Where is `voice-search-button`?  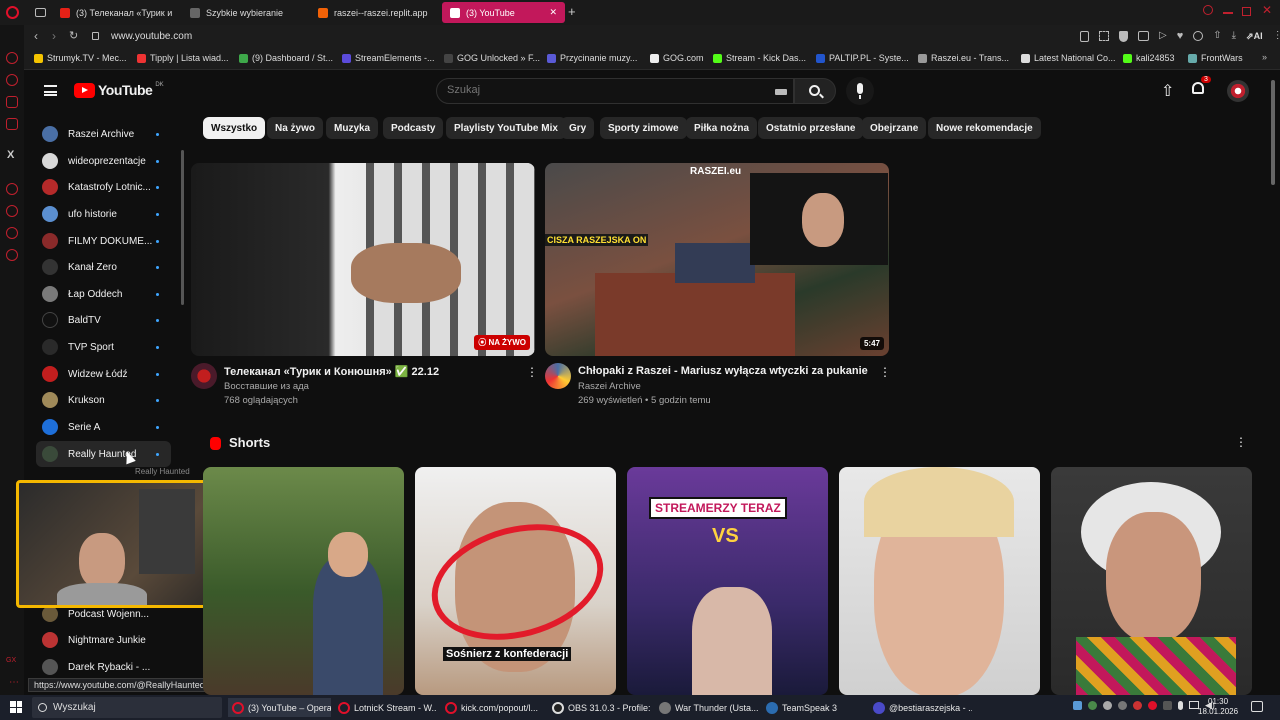 voice-search-button is located at coordinates (860, 91).